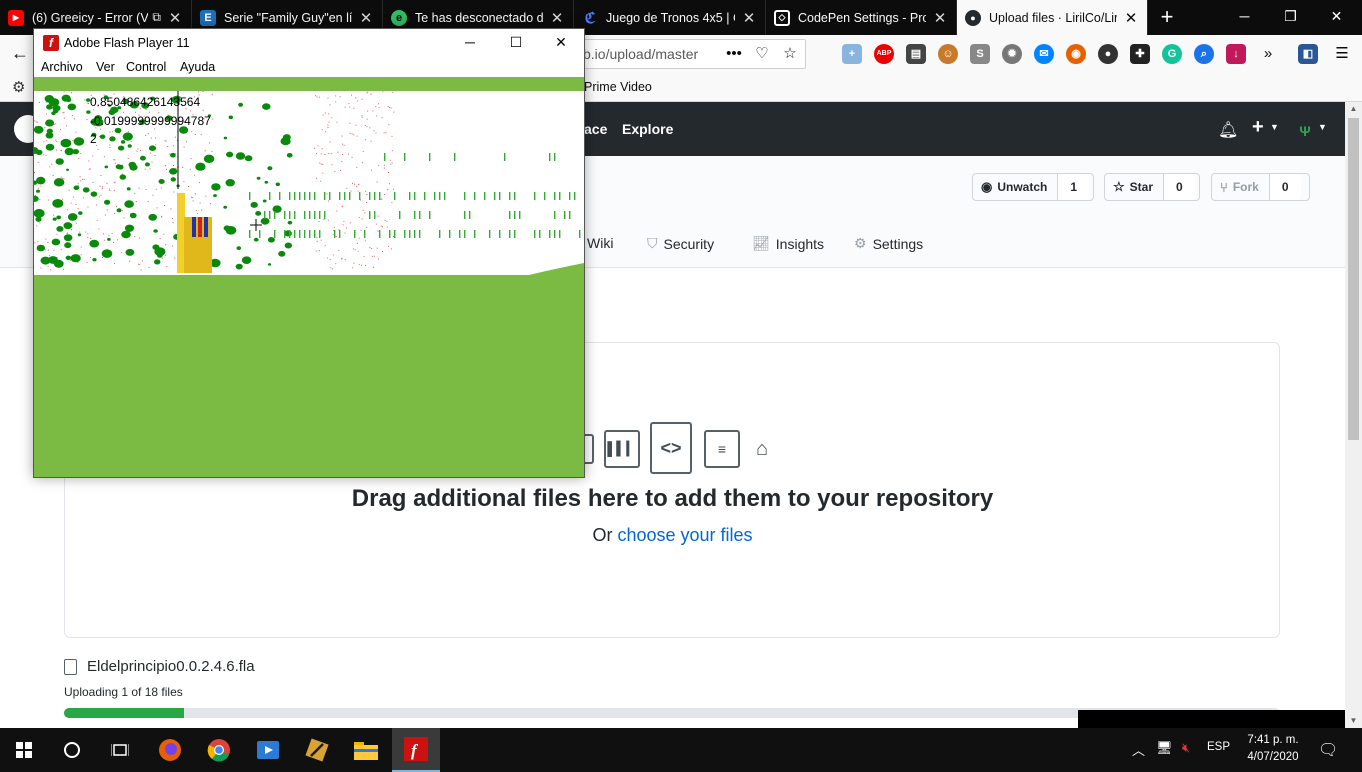 The image size is (1362, 772). I want to click on back-button: ←, so click(20, 54).